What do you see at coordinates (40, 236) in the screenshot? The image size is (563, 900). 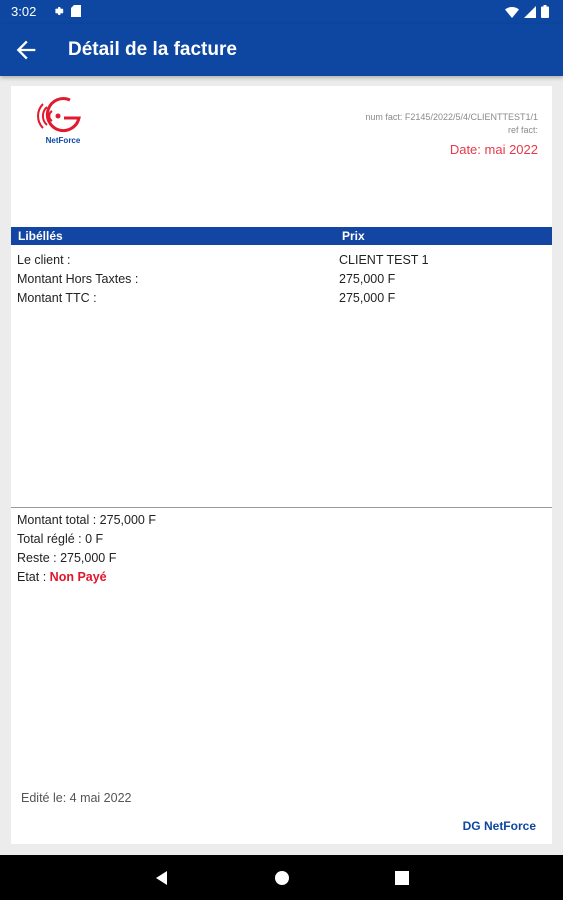 I see `column-header-libelles: Libéllés` at bounding box center [40, 236].